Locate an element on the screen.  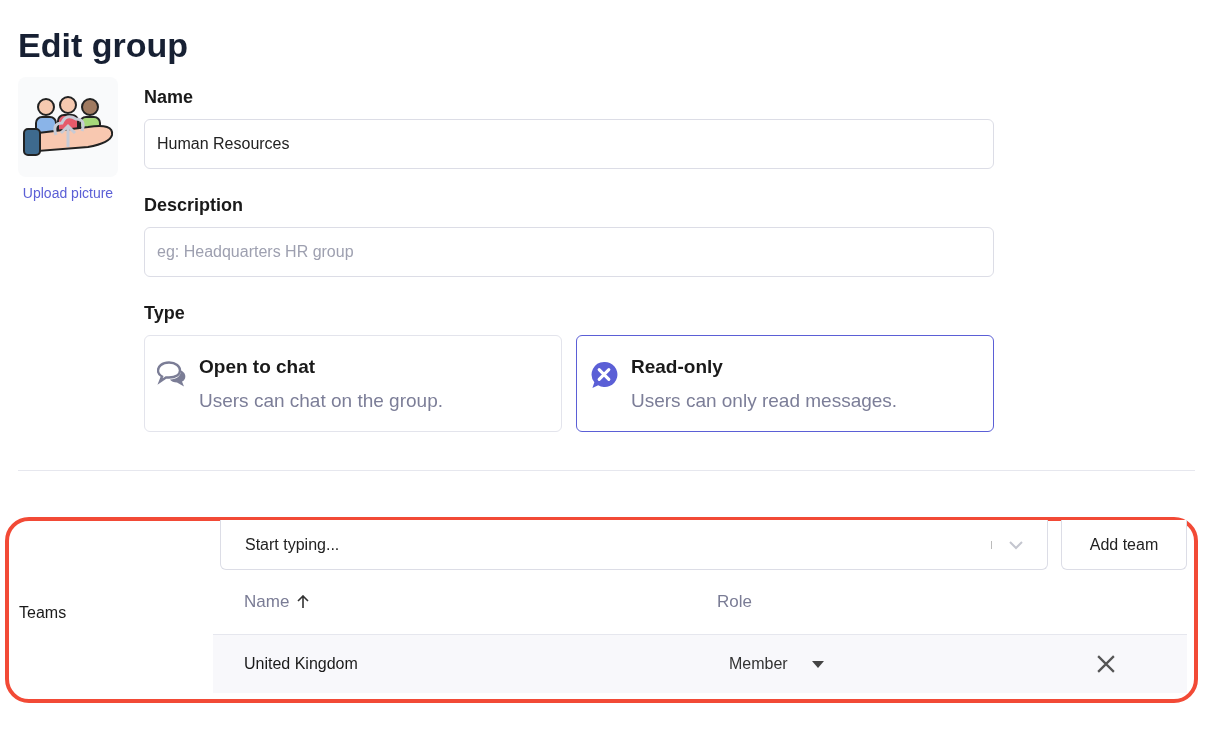
option-title: Read-only is located at coordinates (677, 367).